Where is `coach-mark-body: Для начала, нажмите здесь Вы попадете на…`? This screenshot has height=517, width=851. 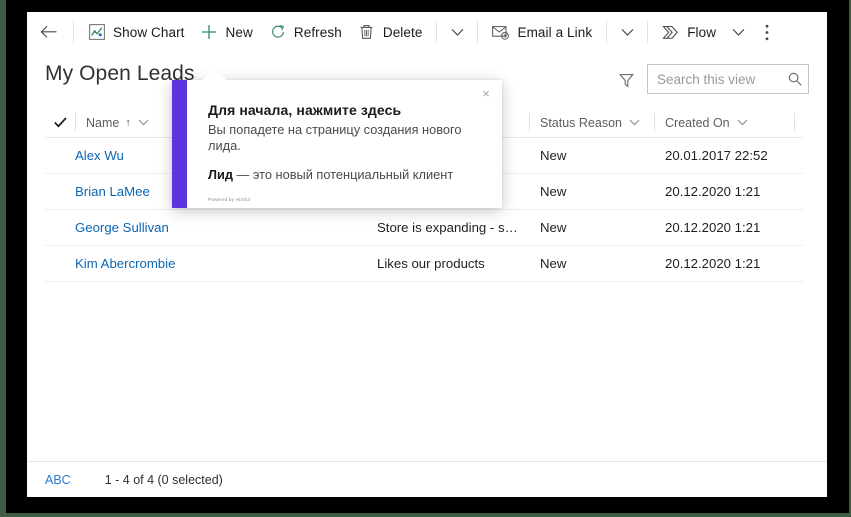
coach-mark-body: Для начала, нажмите здесь Вы попадете на… is located at coordinates (347, 142).